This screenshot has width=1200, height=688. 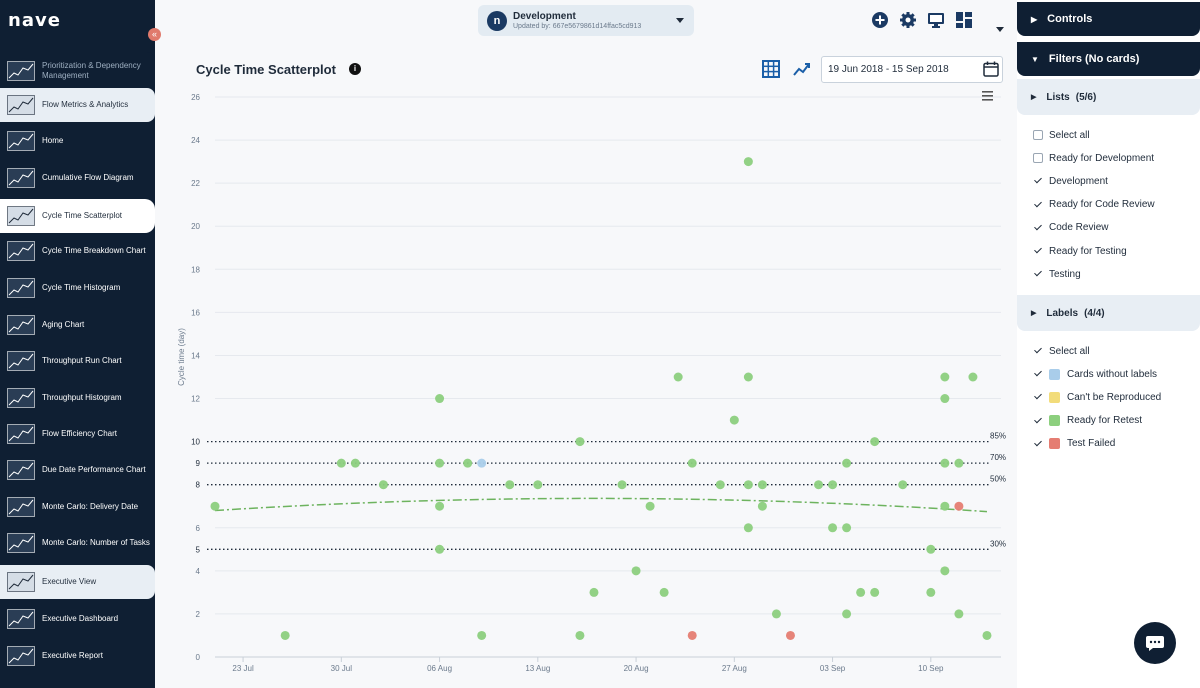 What do you see at coordinates (964, 20) in the screenshot?
I see `dashboard-icon` at bounding box center [964, 20].